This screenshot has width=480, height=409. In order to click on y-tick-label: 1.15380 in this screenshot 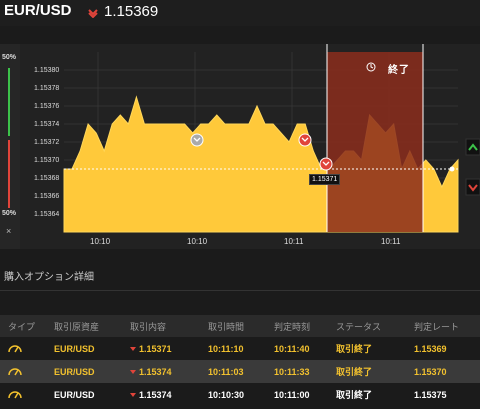, I will do `click(46, 70)`.